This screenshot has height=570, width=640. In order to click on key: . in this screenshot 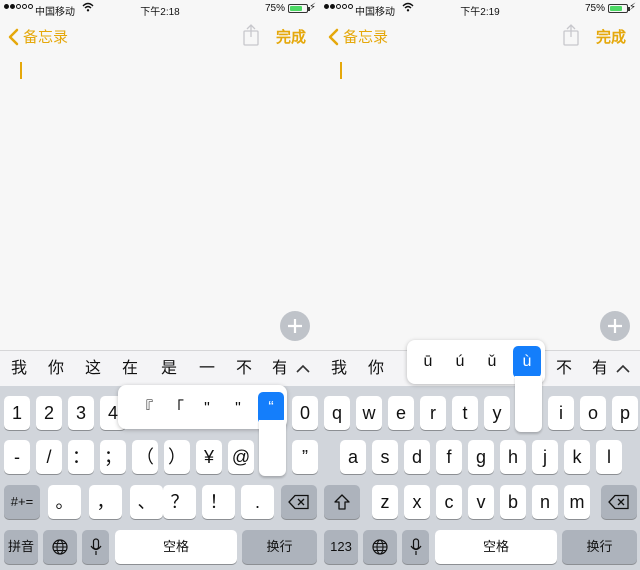, I will do `click(257, 502)`.